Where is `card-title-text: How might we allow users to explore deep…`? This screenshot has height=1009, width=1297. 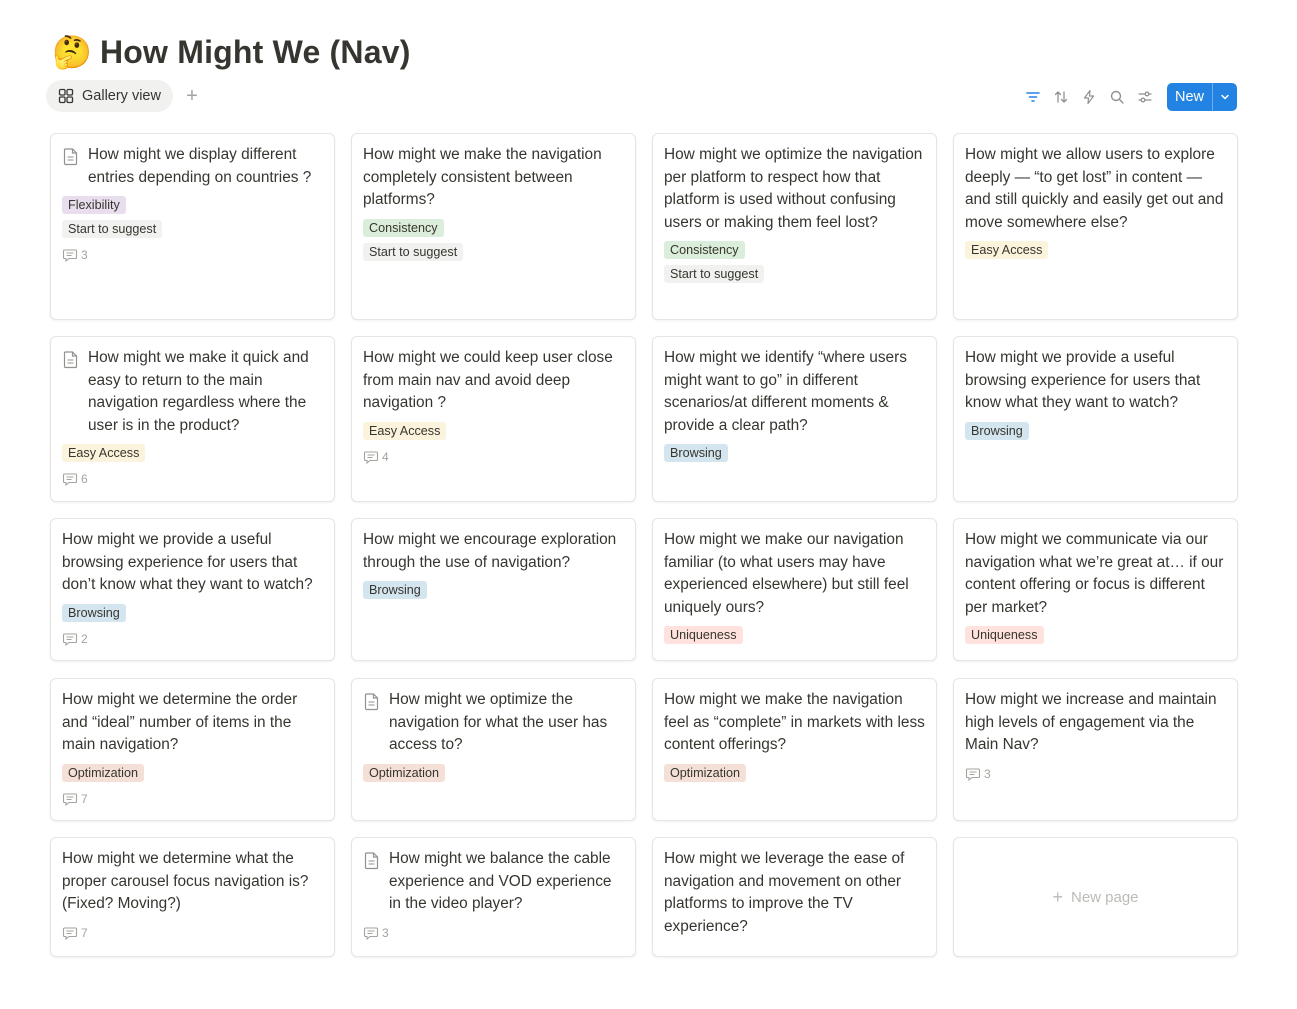
card-title-text: How might we allow users to explore deep… is located at coordinates (1094, 188).